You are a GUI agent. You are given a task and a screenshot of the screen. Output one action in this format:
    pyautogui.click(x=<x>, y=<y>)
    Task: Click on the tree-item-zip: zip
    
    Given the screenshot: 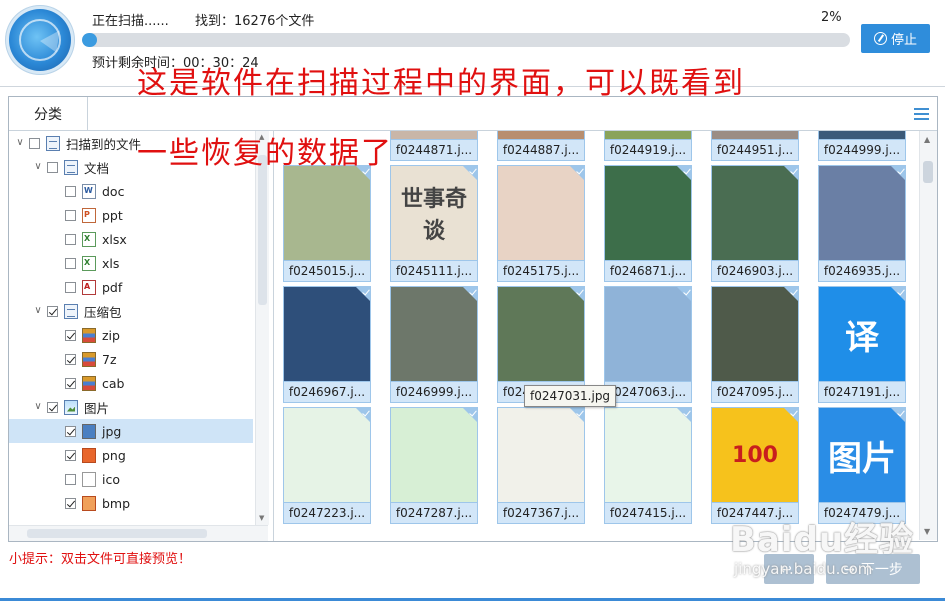 What is the action you would take?
    pyautogui.click(x=131, y=335)
    